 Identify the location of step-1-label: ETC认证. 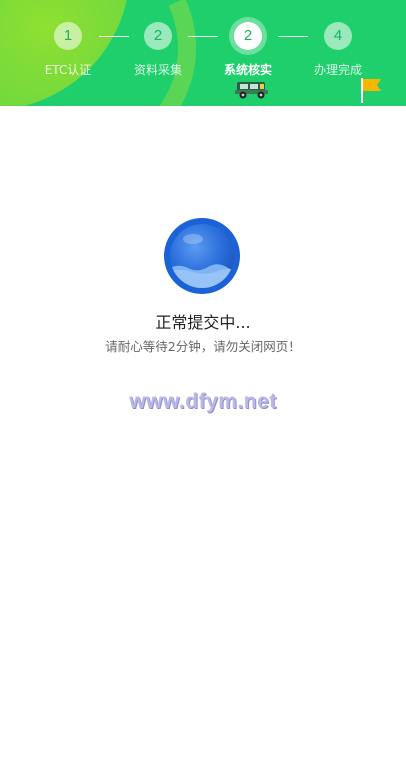
(68, 70).